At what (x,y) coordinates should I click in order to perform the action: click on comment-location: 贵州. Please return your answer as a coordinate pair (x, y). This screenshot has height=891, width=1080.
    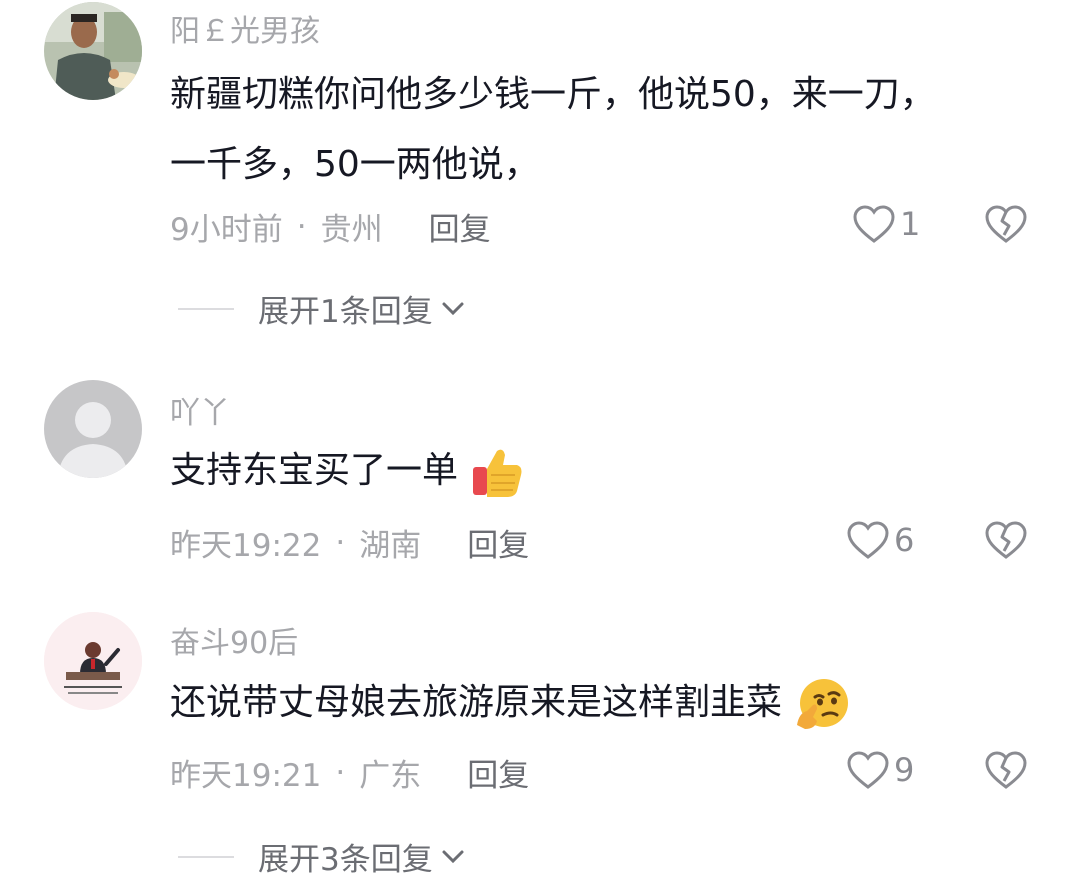
    Looking at the image, I should click on (351, 230).